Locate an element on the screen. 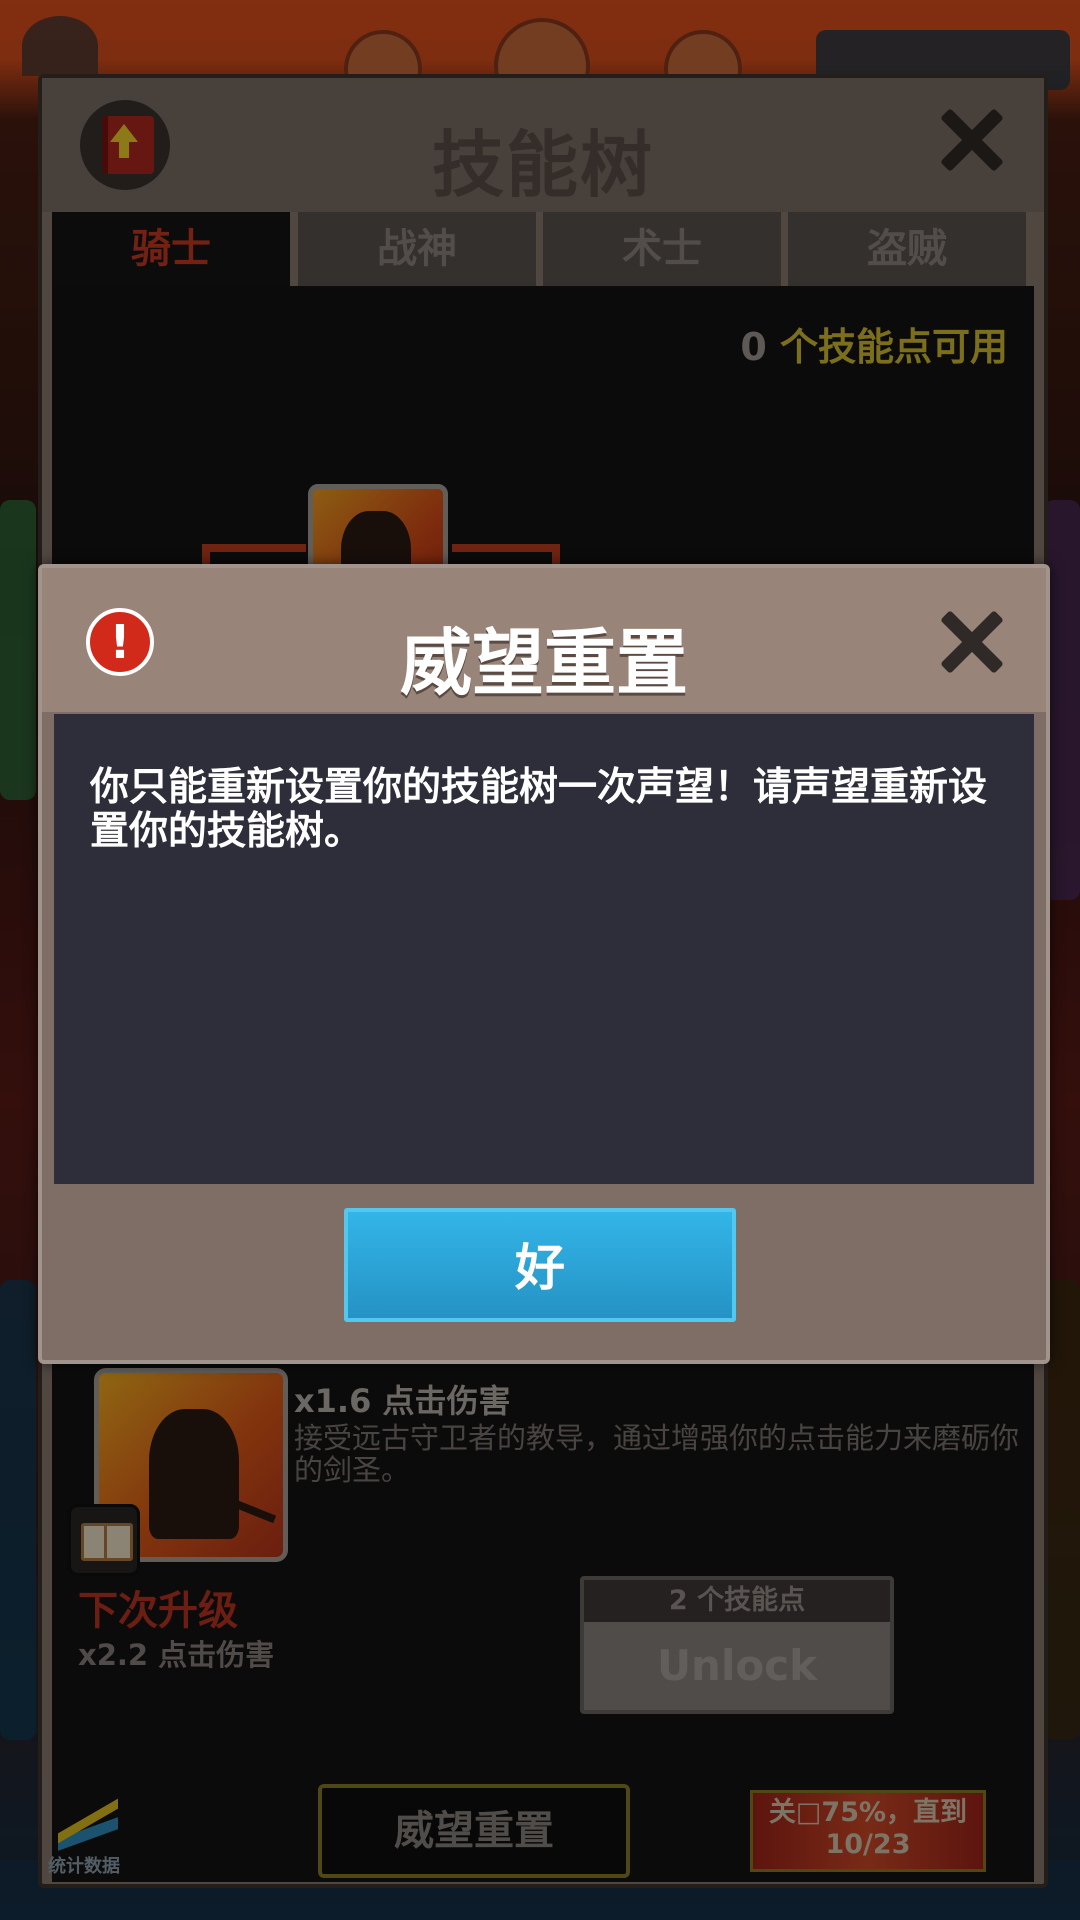  dialog-title: 威望重置 is located at coordinates (543, 663).